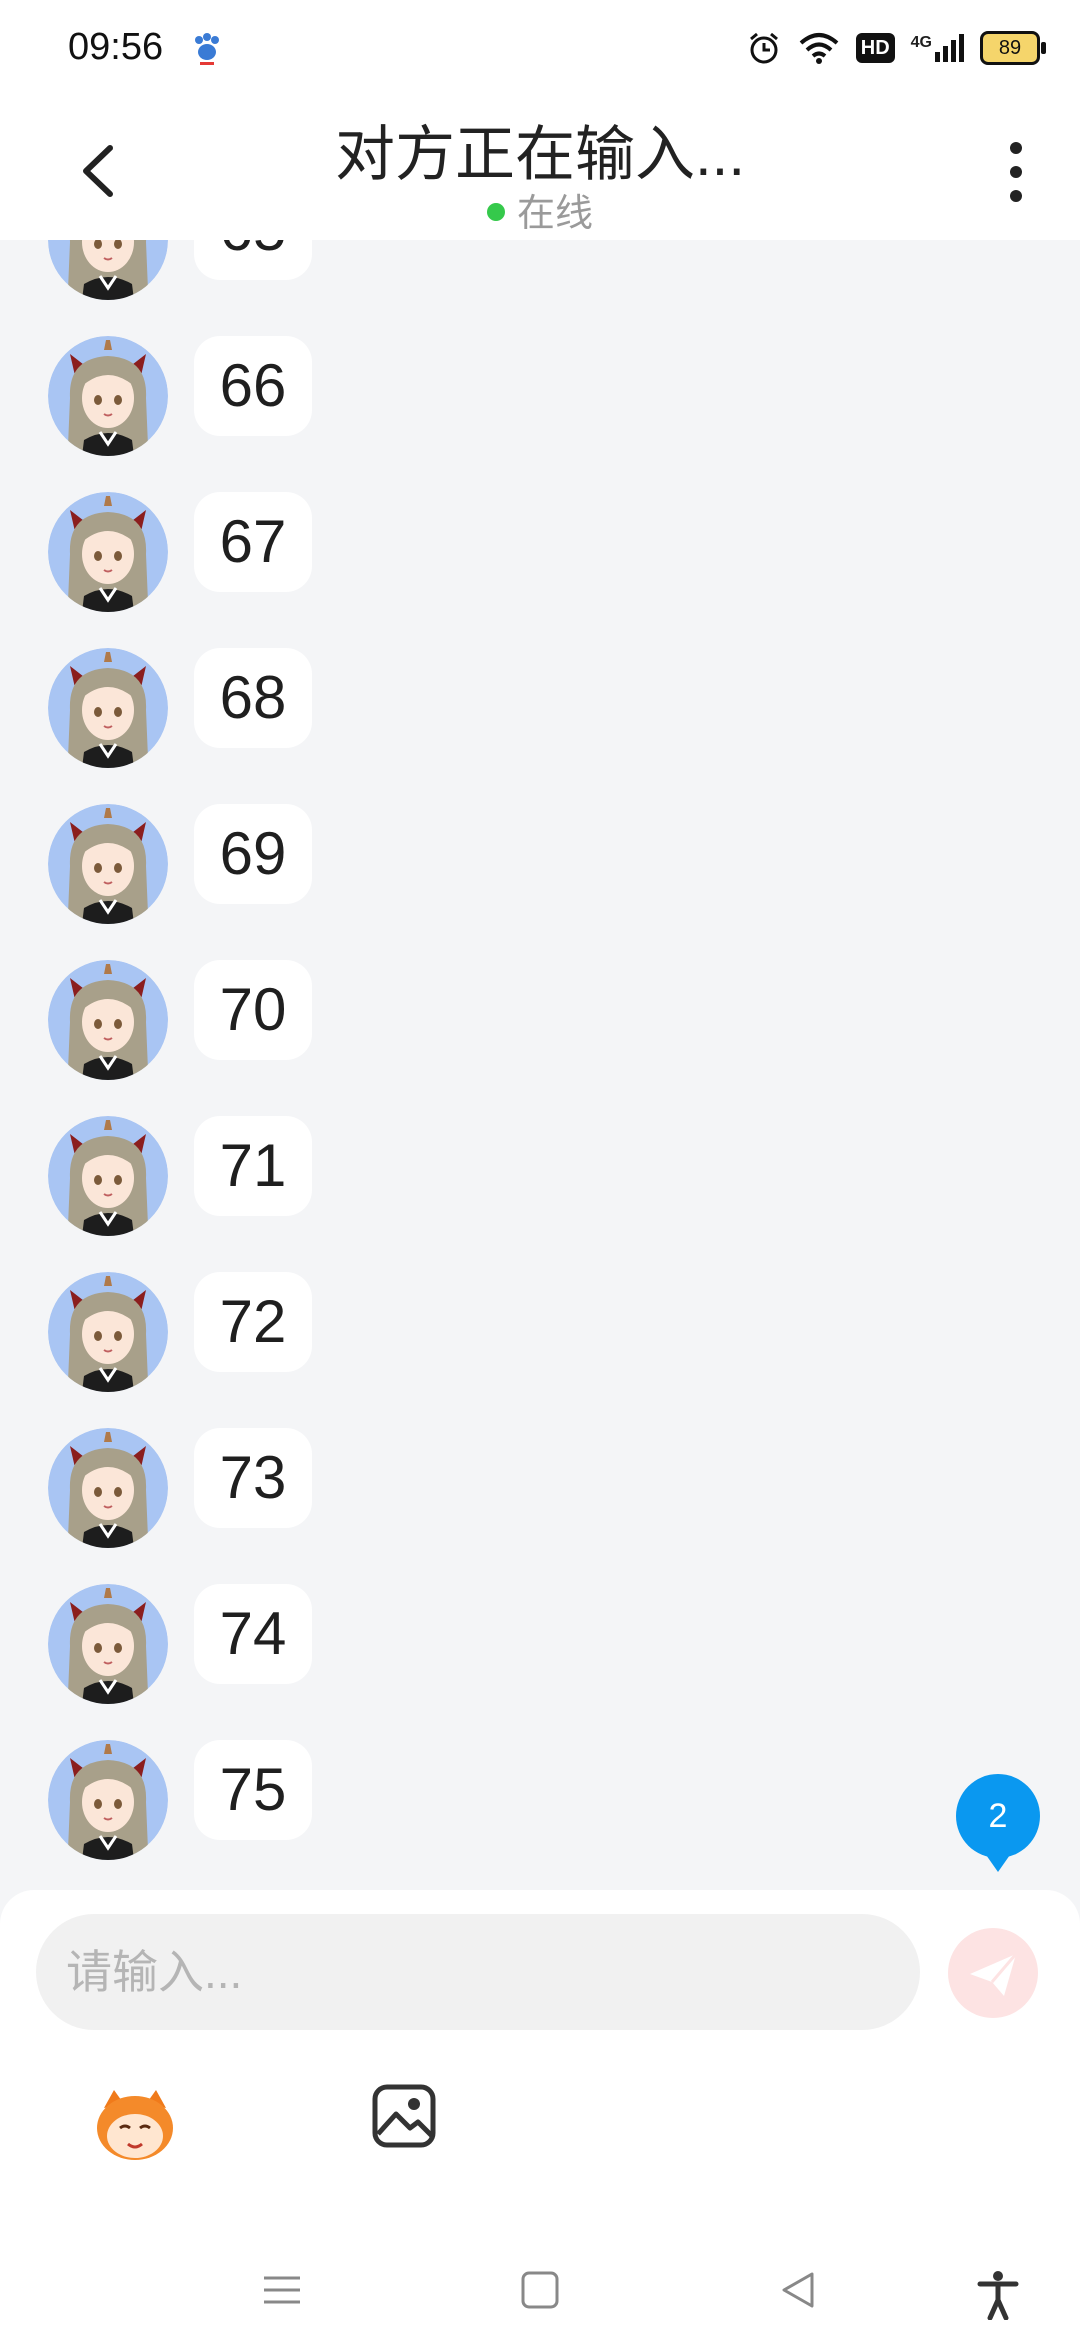  What do you see at coordinates (921, 42) in the screenshot?
I see `network-label: 4G` at bounding box center [921, 42].